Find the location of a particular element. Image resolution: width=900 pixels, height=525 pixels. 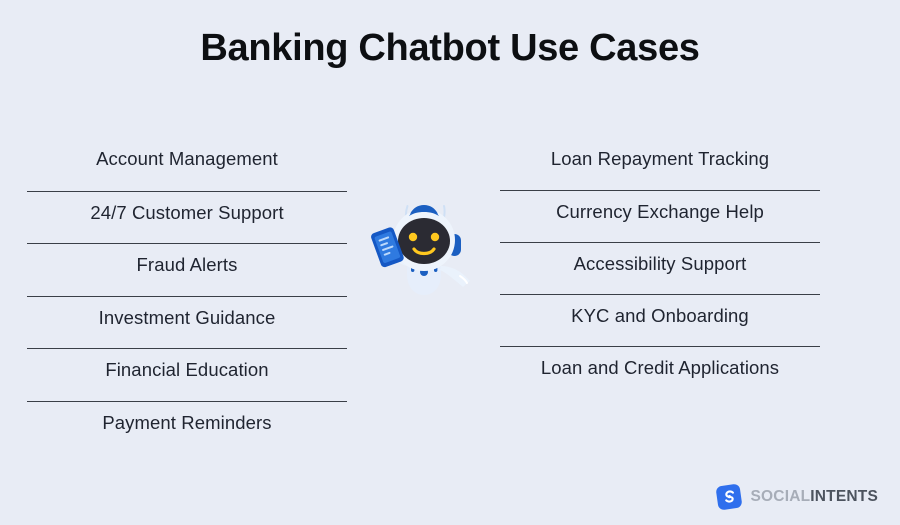

social-intents-logo: SOCIALINTENTS is located at coordinates (796, 497).